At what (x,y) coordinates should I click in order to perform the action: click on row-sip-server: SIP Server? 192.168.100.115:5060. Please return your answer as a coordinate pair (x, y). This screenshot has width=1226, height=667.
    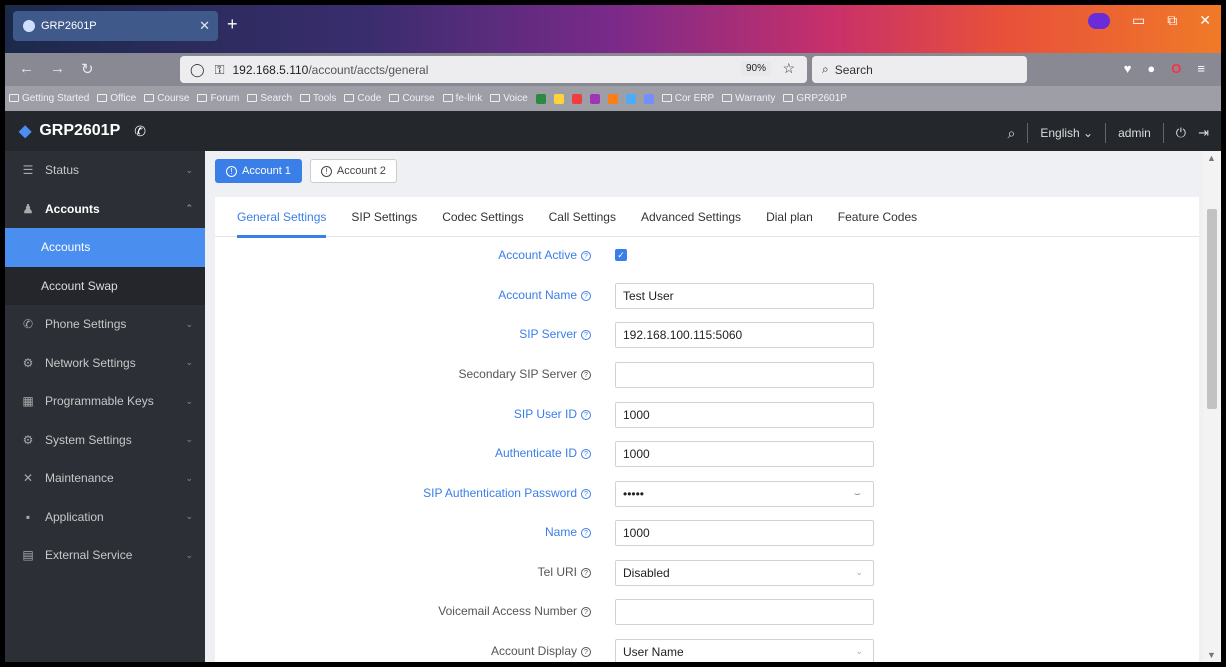
    Looking at the image, I should click on (707, 335).